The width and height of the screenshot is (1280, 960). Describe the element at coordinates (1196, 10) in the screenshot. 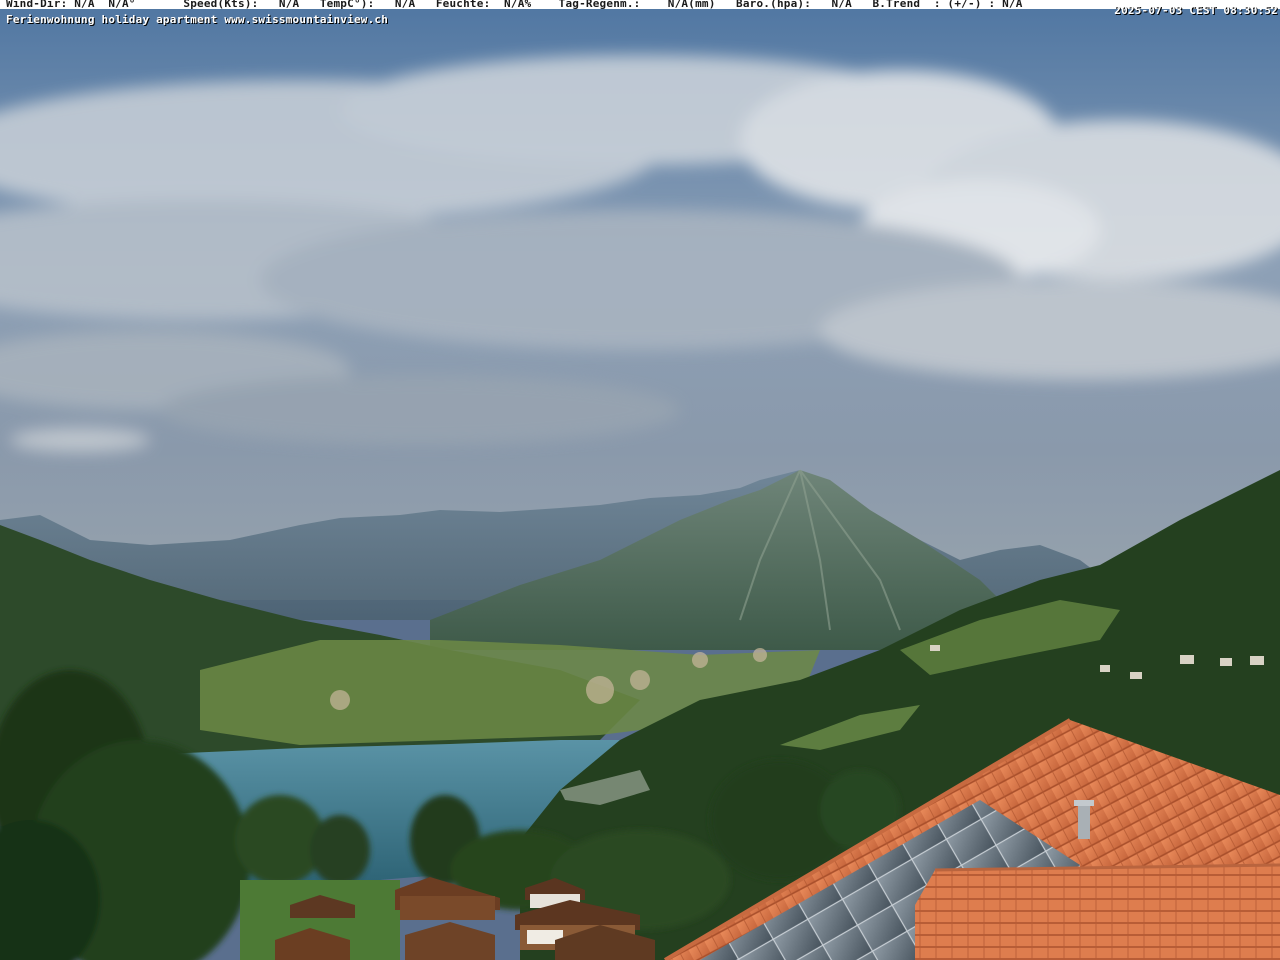

I see `timestamp: 2025-07-03 CEST 08:30:52` at that location.